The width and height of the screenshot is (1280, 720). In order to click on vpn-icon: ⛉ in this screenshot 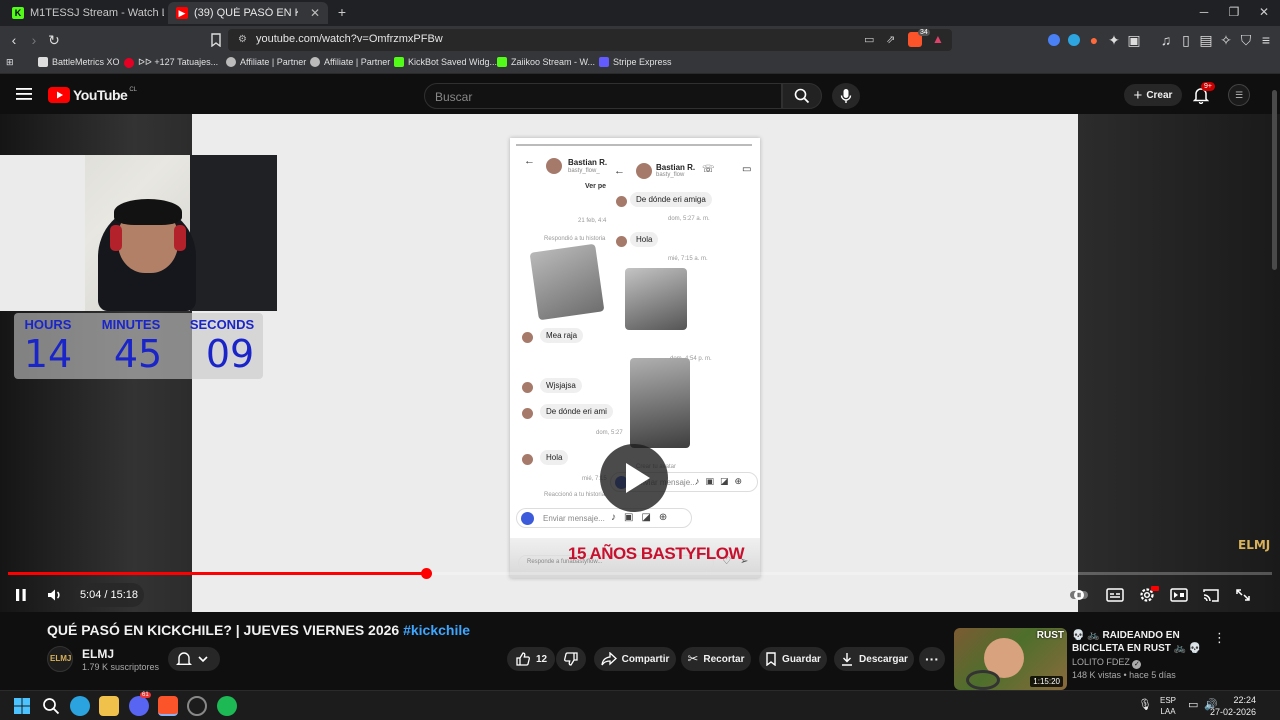, I will do `click(1246, 40)`.